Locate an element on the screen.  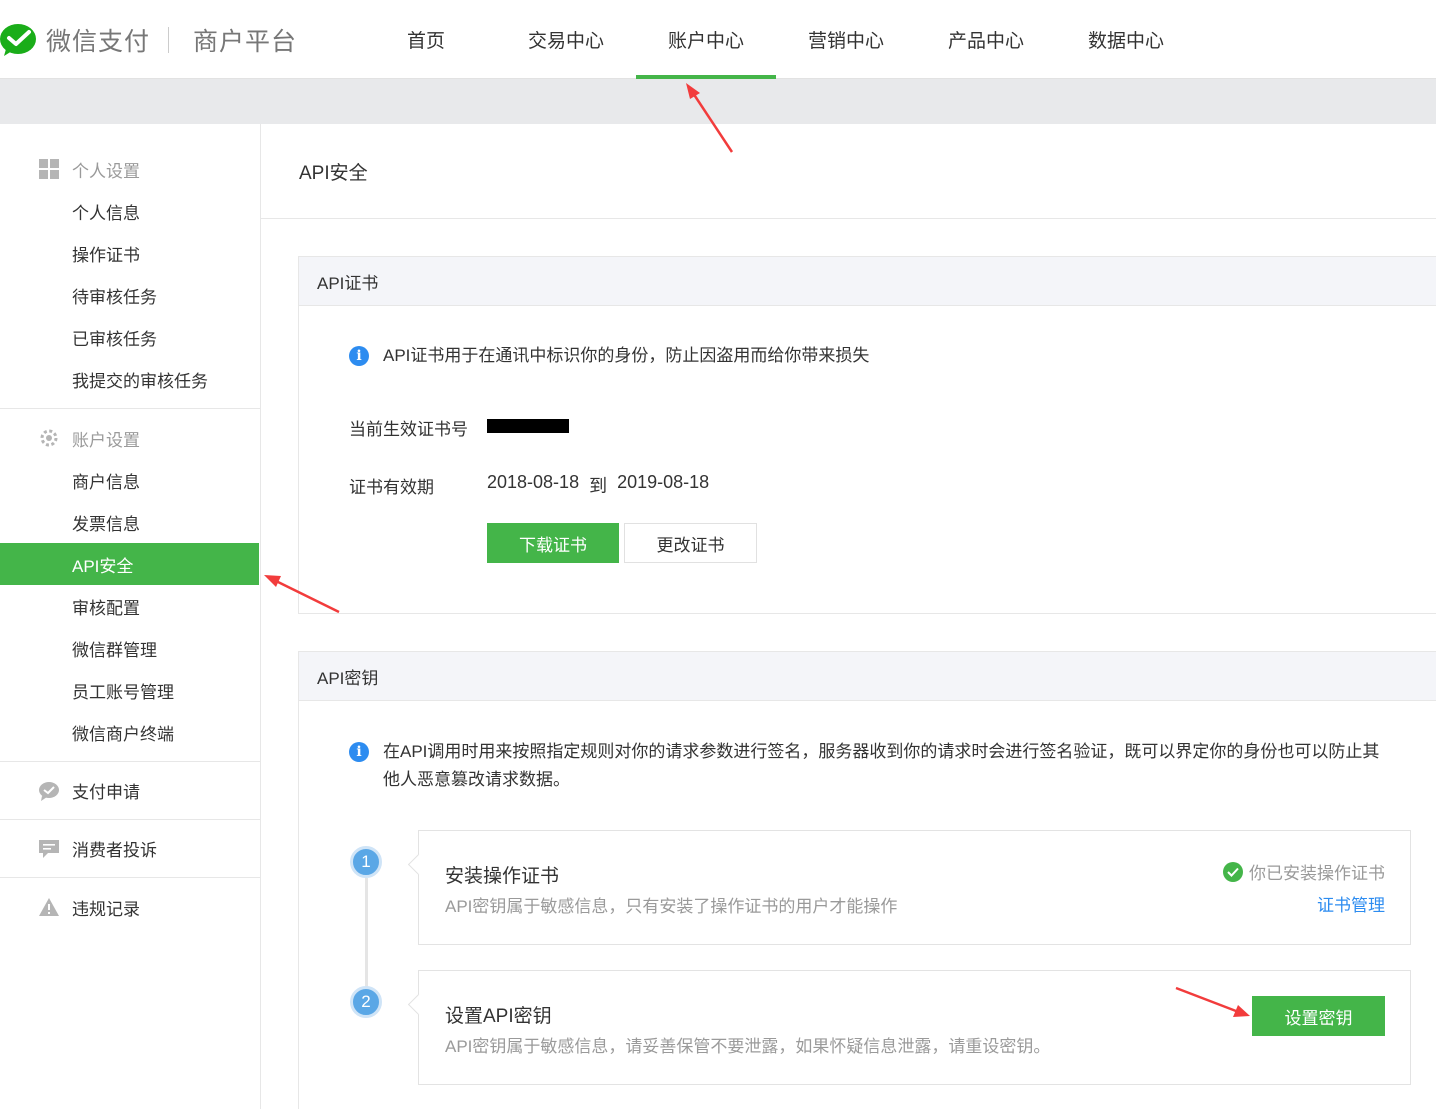
nav-trade-center: 交易中心 is located at coordinates (566, 39).